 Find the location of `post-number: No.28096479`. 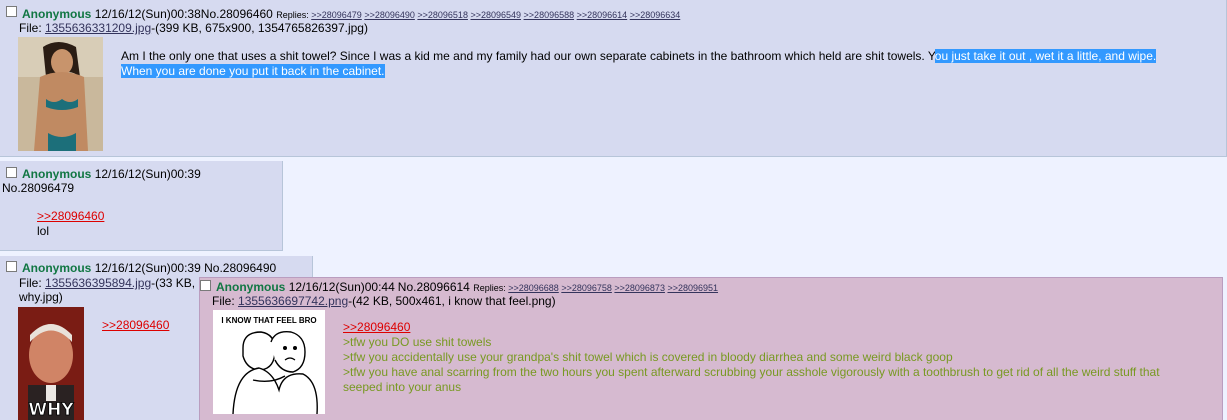

post-number: No.28096479 is located at coordinates (38, 188).